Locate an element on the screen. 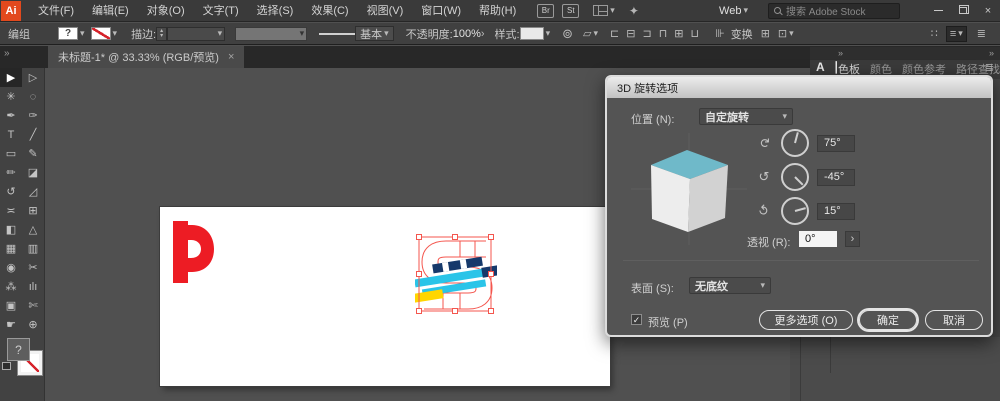 The height and width of the screenshot is (401, 1000). perspective-grid-tool: △ is located at coordinates (33, 229).